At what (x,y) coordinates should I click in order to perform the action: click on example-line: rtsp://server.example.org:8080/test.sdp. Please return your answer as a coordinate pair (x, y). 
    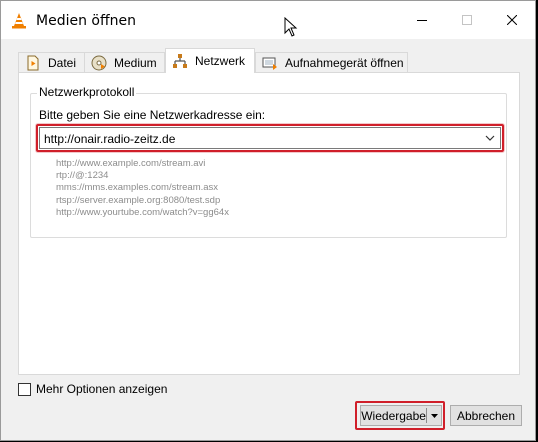
    Looking at the image, I should click on (138, 200).